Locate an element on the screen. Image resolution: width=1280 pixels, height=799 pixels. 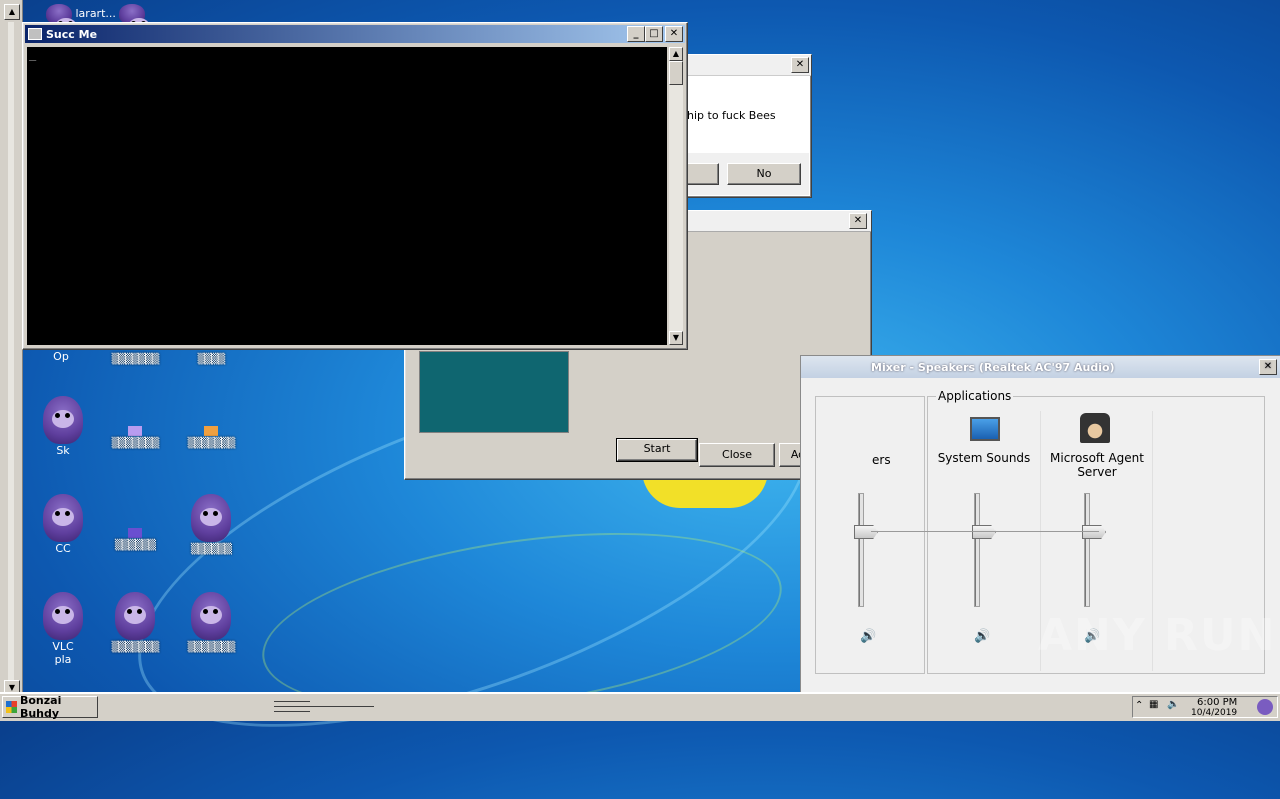
device-label: ers is located at coordinates (881, 460).